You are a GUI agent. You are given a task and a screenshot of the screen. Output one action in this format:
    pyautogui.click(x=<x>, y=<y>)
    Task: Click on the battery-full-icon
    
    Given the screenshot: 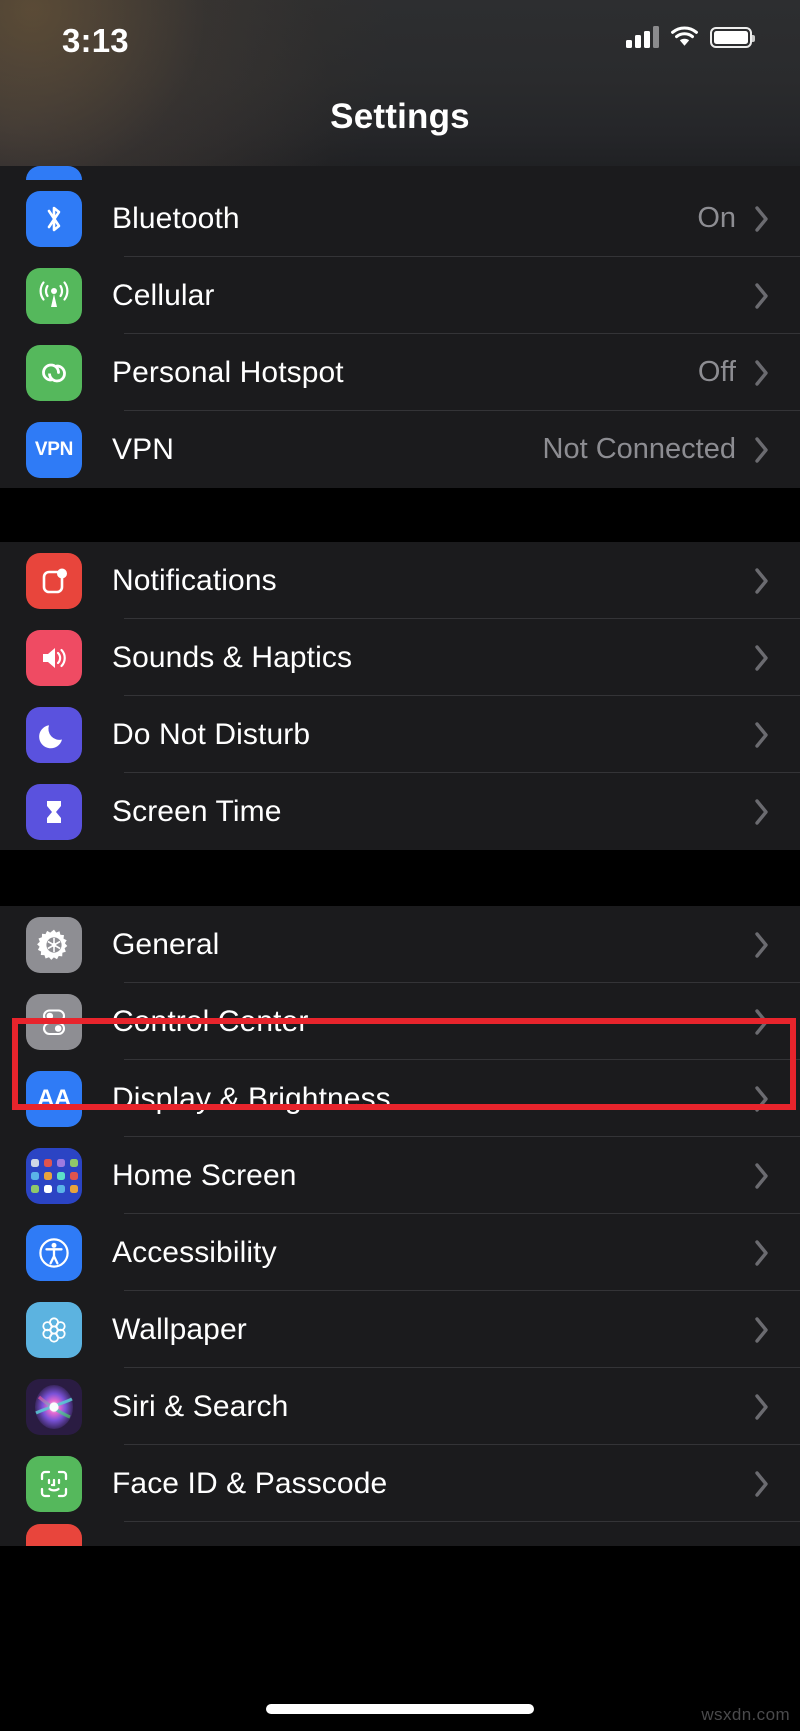 What is the action you would take?
    pyautogui.click(x=732, y=37)
    